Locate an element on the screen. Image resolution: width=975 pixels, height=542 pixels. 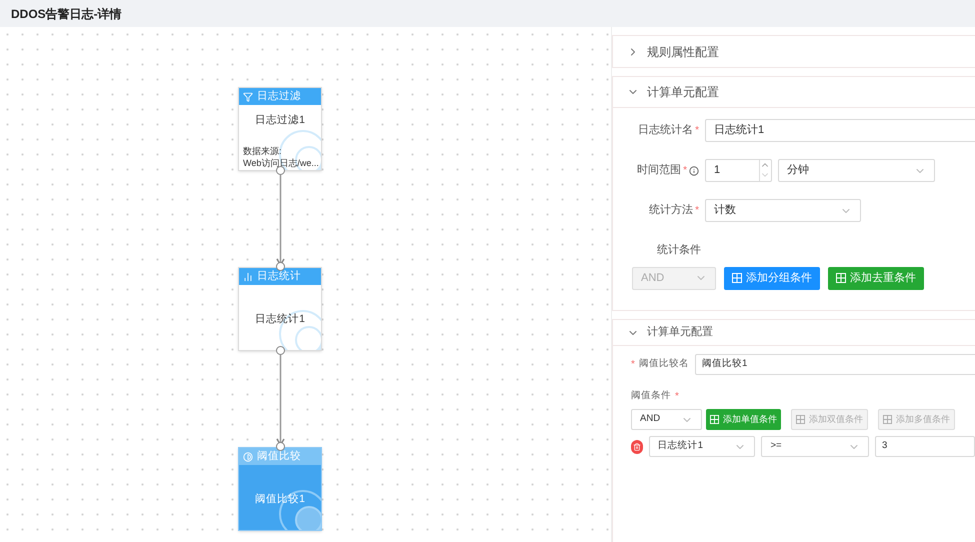
half-circle-icon is located at coordinates (248, 457).